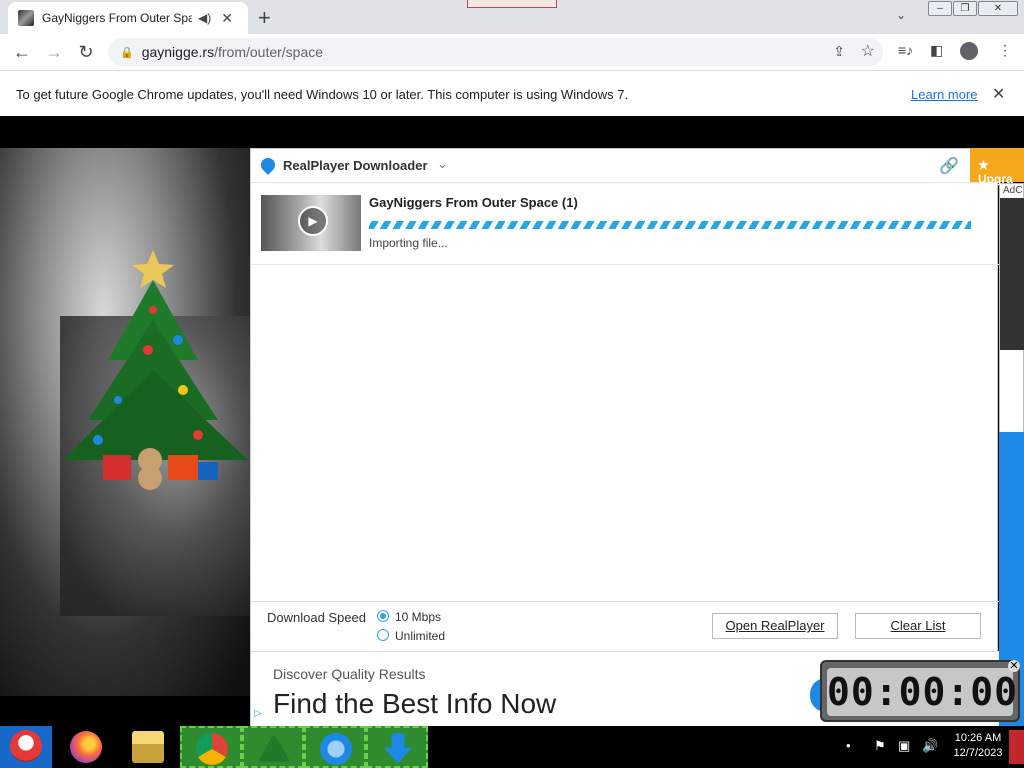  Describe the element at coordinates (512, 4) in the screenshot. I see `dropped-tab-ghost` at that location.